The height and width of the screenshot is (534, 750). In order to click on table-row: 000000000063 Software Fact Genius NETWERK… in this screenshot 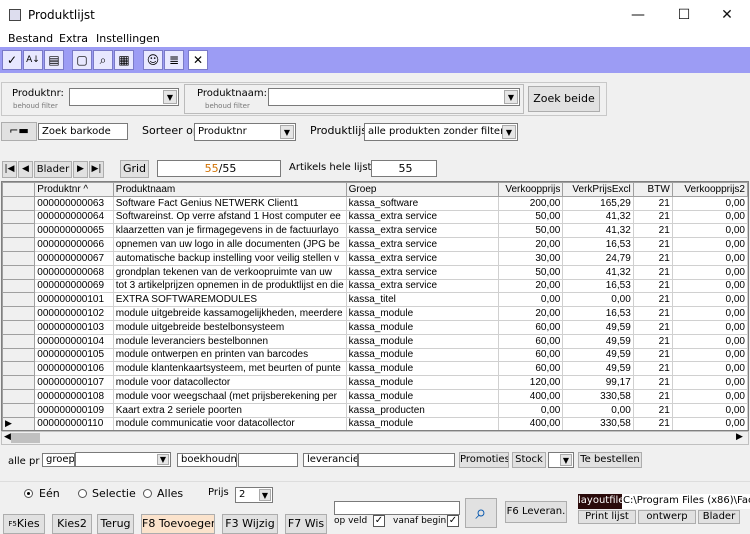, I will do `click(375, 203)`.